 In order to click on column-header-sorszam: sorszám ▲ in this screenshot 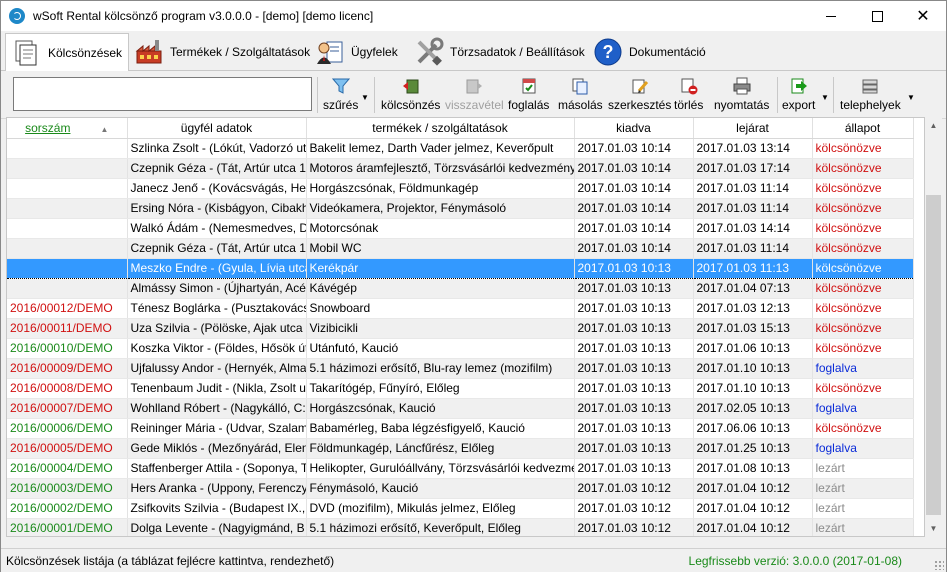, I will do `click(67, 128)`.